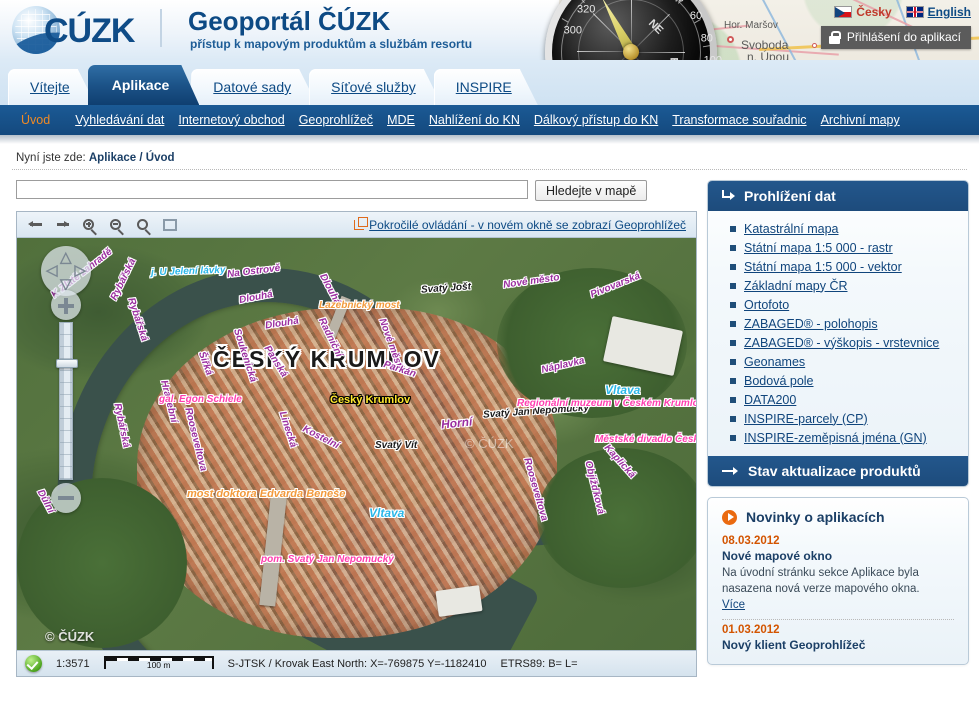  What do you see at coordinates (838, 399) in the screenshot?
I see `list-item: DATA200` at bounding box center [838, 399].